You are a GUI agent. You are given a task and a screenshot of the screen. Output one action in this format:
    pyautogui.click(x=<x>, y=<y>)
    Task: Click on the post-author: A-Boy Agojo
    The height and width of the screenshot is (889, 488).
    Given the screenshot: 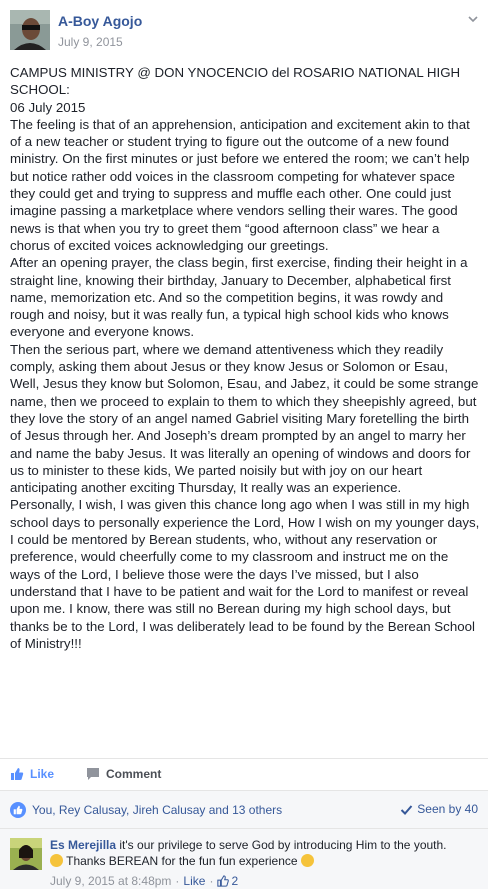 What is the action you would take?
    pyautogui.click(x=100, y=21)
    